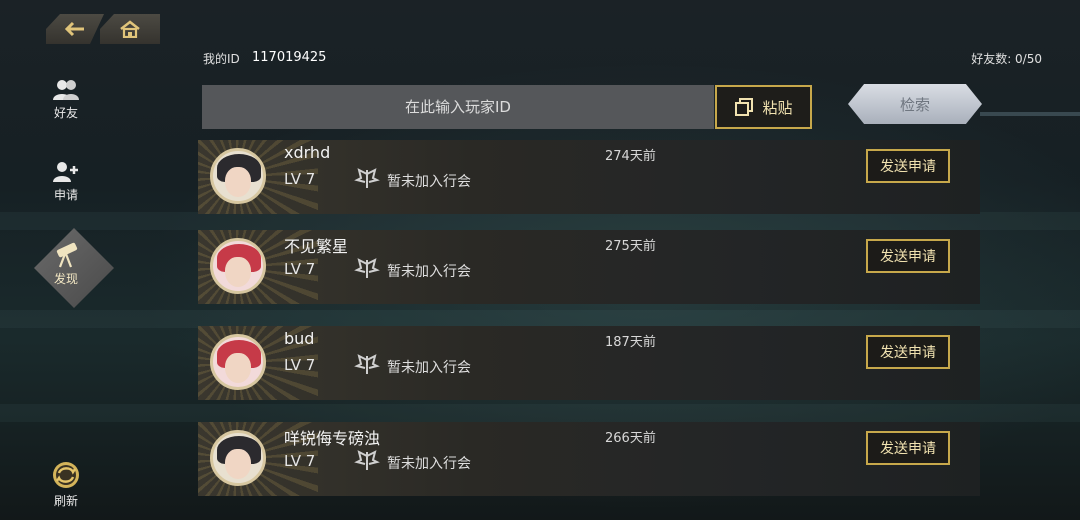 Image resolution: width=1080 pixels, height=520 pixels. What do you see at coordinates (65, 279) in the screenshot?
I see `sidebar-item-label: 发现` at bounding box center [65, 279].